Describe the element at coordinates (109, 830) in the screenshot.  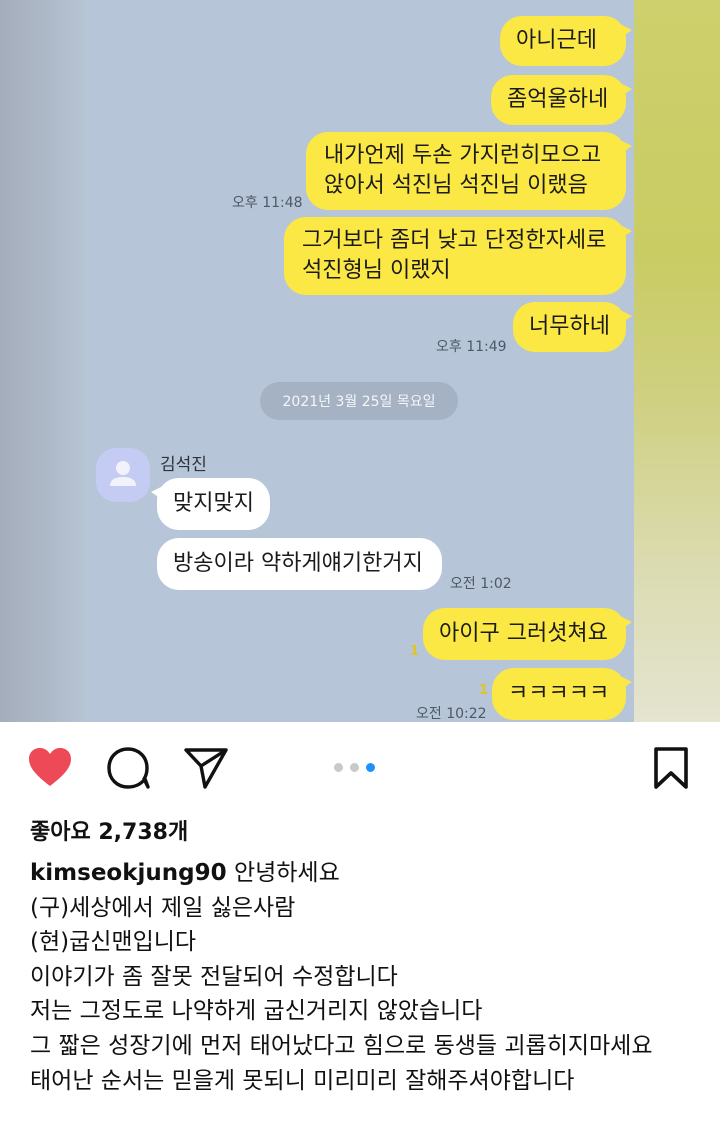
I see `like-count: 좋아요 2,738개` at that location.